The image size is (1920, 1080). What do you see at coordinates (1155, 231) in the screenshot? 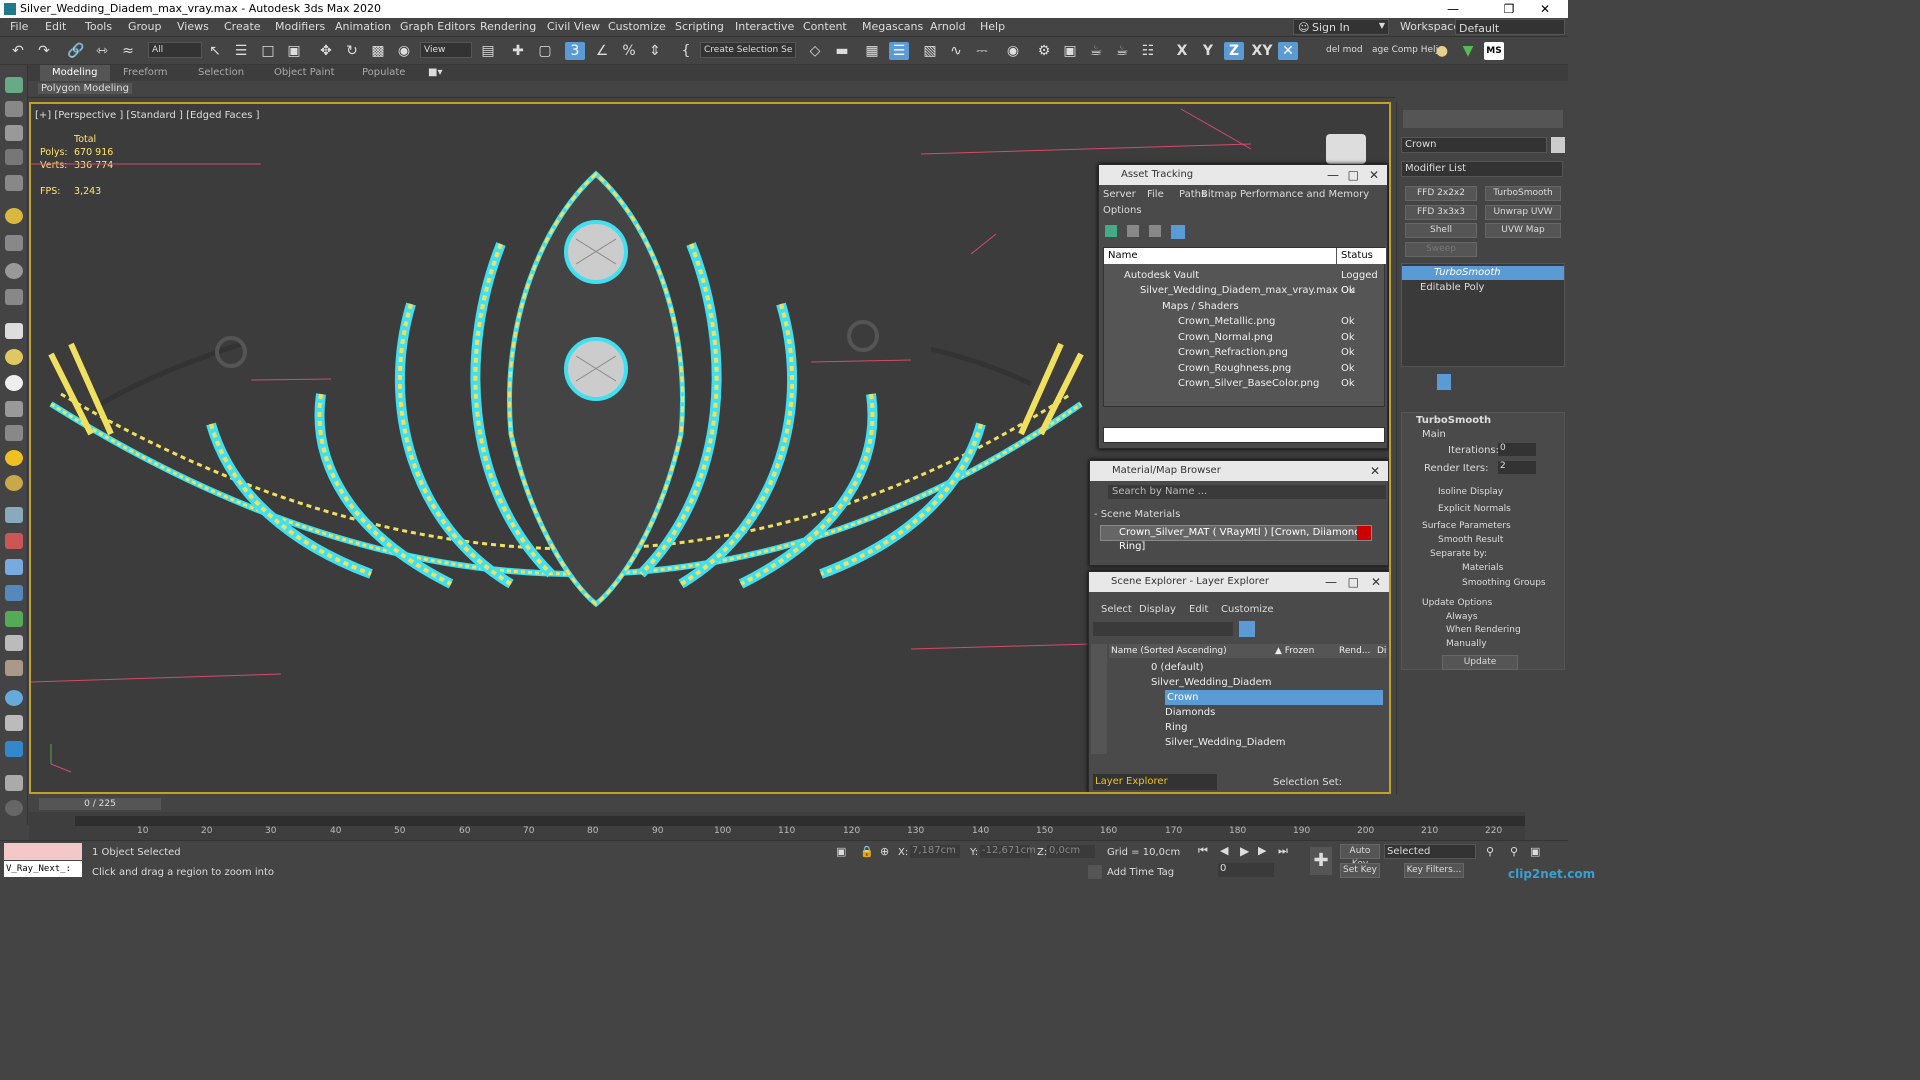
I see `details-icon` at bounding box center [1155, 231].